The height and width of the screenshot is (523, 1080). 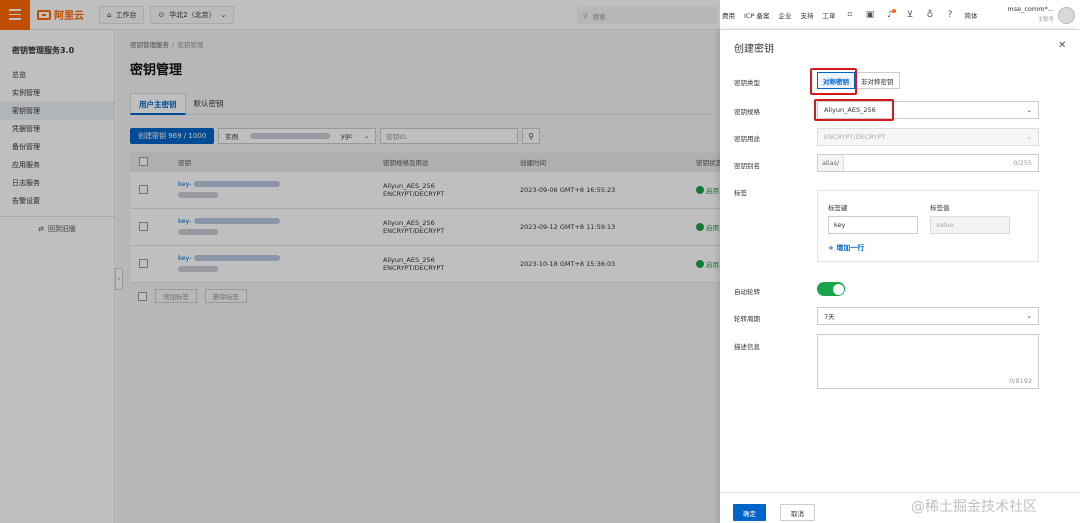 What do you see at coordinates (747, 319) in the screenshot?
I see `rotation-period-label: 轮转周期` at bounding box center [747, 319].